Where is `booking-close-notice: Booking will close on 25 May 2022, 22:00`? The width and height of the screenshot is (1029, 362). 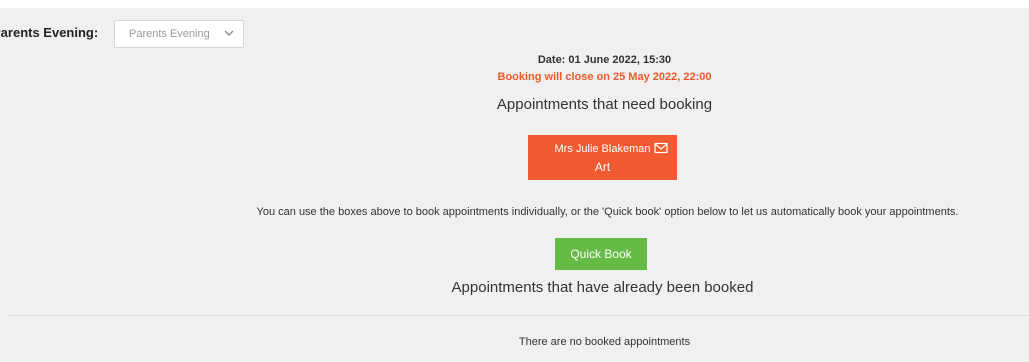 booking-close-notice: Booking will close on 25 May 2022, 22:00 is located at coordinates (604, 77).